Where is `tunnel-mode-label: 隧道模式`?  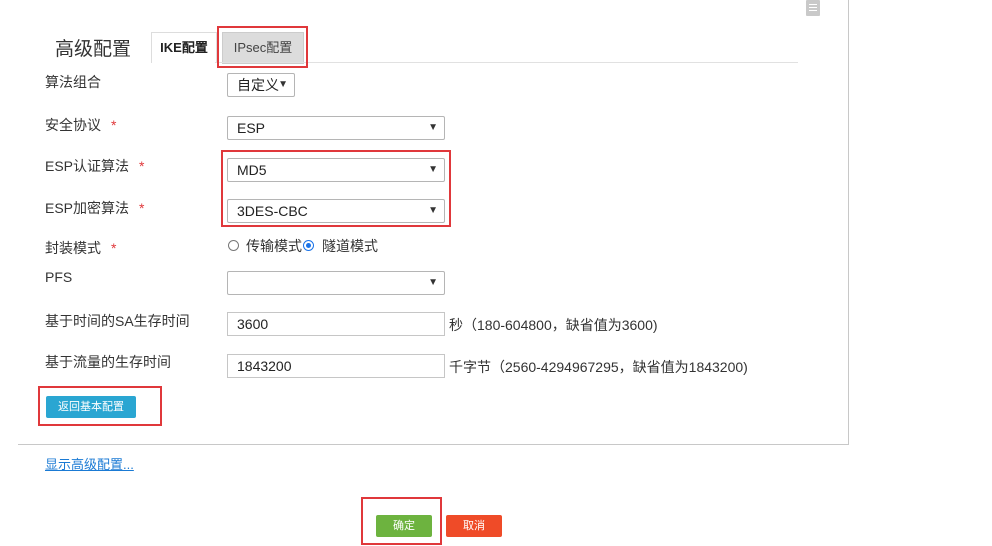
tunnel-mode-label: 隧道模式 is located at coordinates (350, 246).